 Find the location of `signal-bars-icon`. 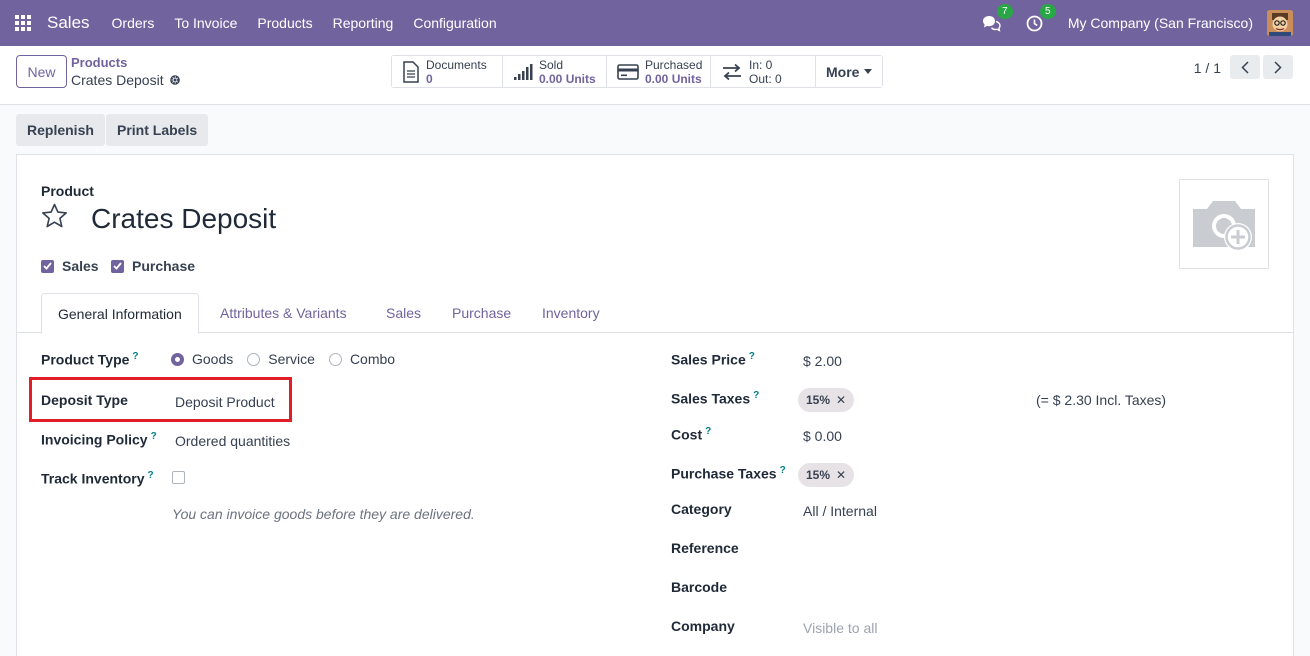

signal-bars-icon is located at coordinates (523, 72).